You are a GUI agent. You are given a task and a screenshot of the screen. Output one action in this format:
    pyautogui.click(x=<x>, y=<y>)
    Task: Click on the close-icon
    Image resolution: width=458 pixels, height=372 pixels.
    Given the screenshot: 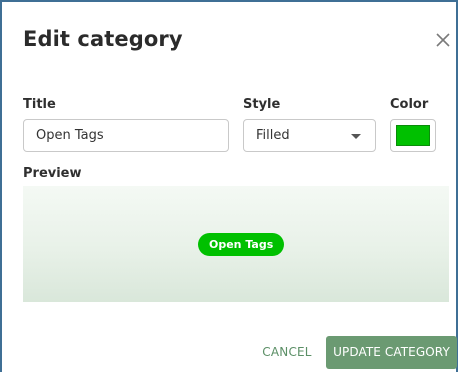 What is the action you would take?
    pyautogui.click(x=443, y=40)
    